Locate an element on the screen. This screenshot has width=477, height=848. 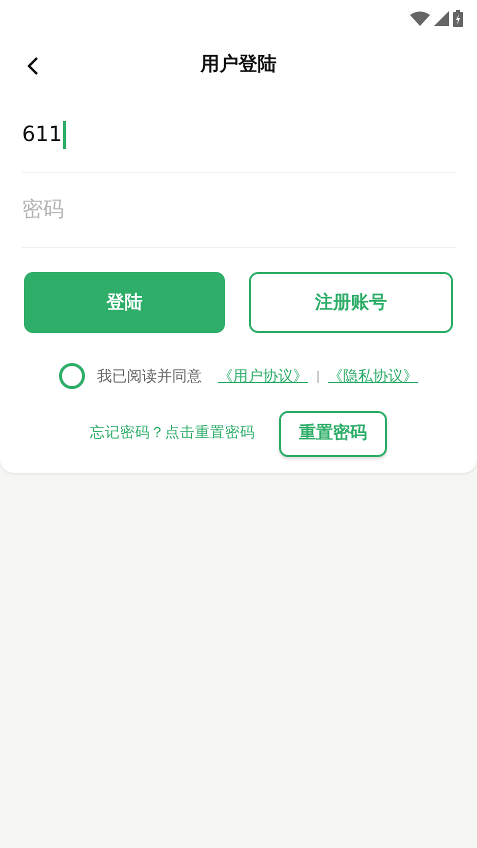
agree-checkbox is located at coordinates (71, 376).